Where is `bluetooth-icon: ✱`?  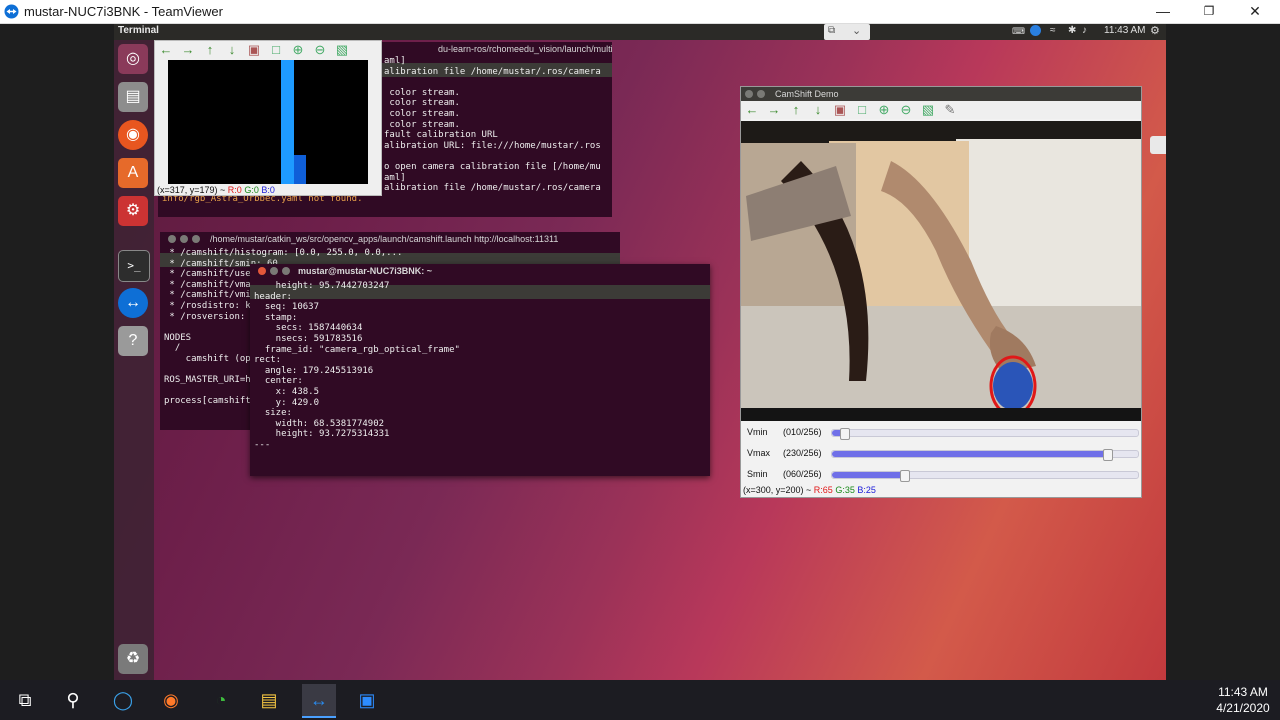
bluetooth-icon: ✱ is located at coordinates (1072, 30).